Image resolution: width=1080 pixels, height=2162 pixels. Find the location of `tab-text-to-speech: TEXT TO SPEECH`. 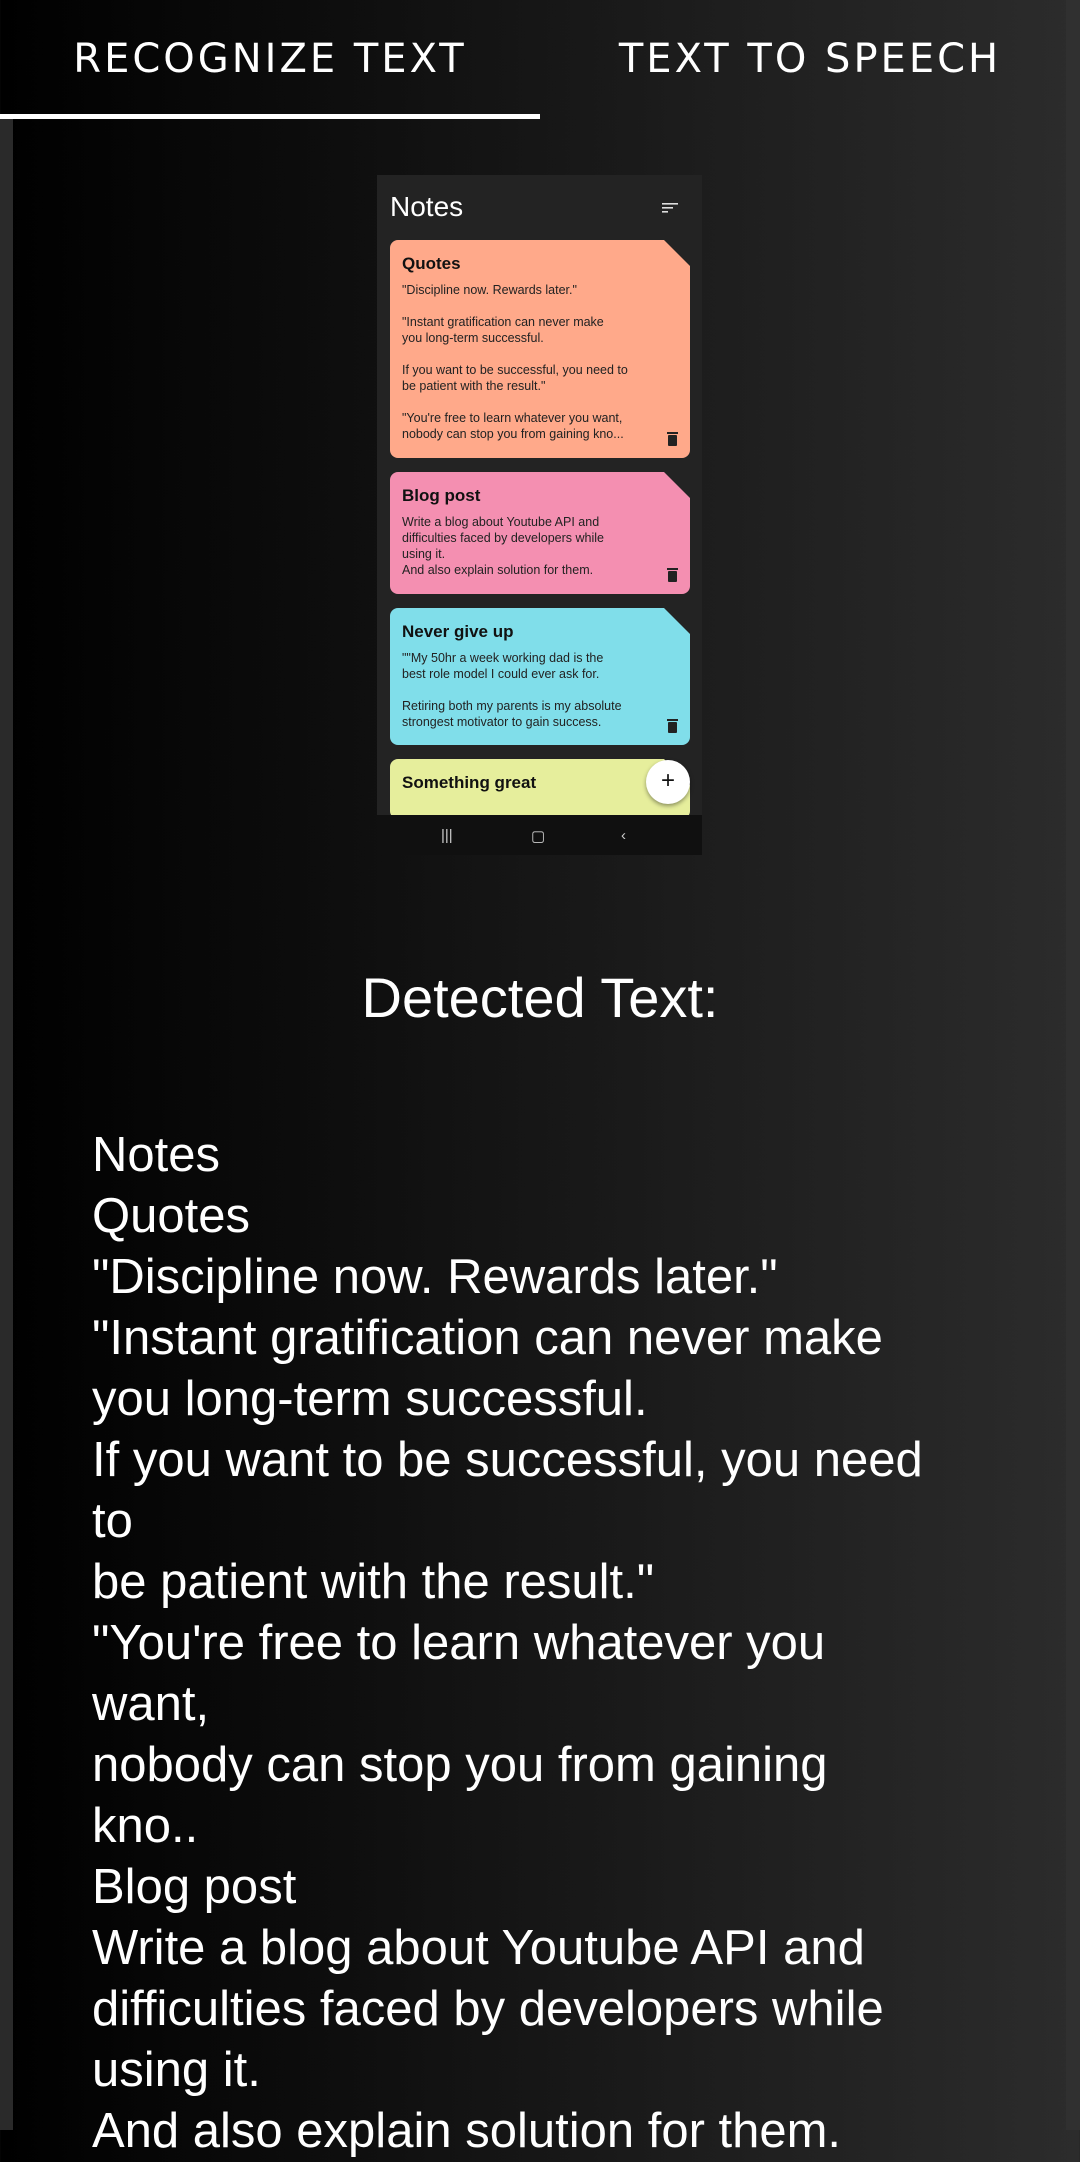

tab-text-to-speech: TEXT TO SPEECH is located at coordinates (810, 59).